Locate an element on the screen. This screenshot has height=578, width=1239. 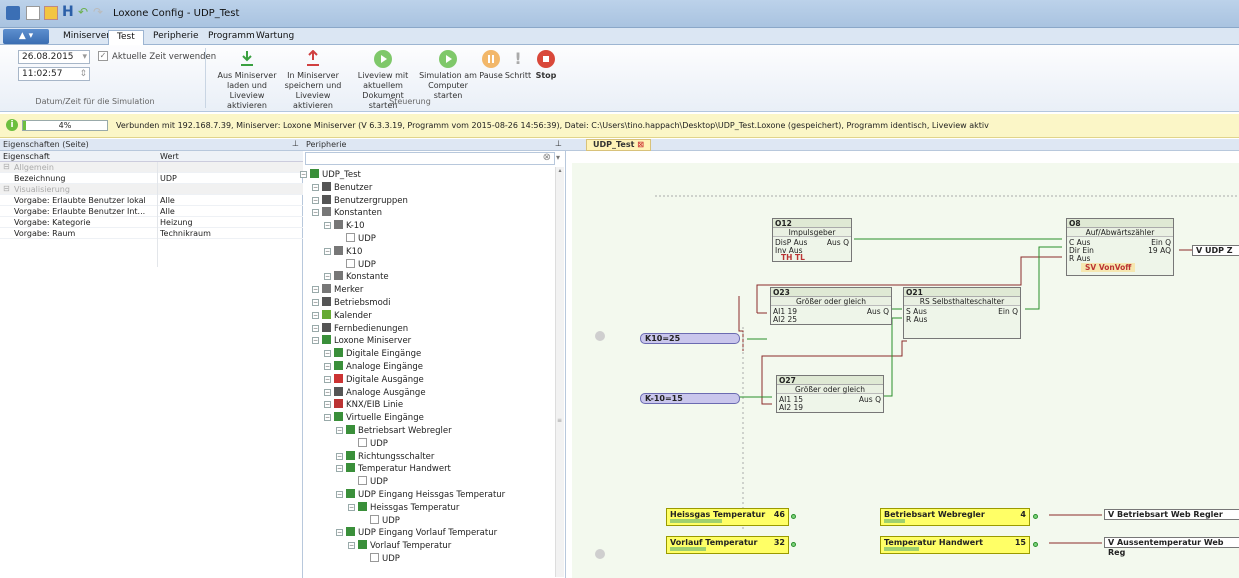
clear-search-icon: ⊗ is located at coordinates (547, 157).